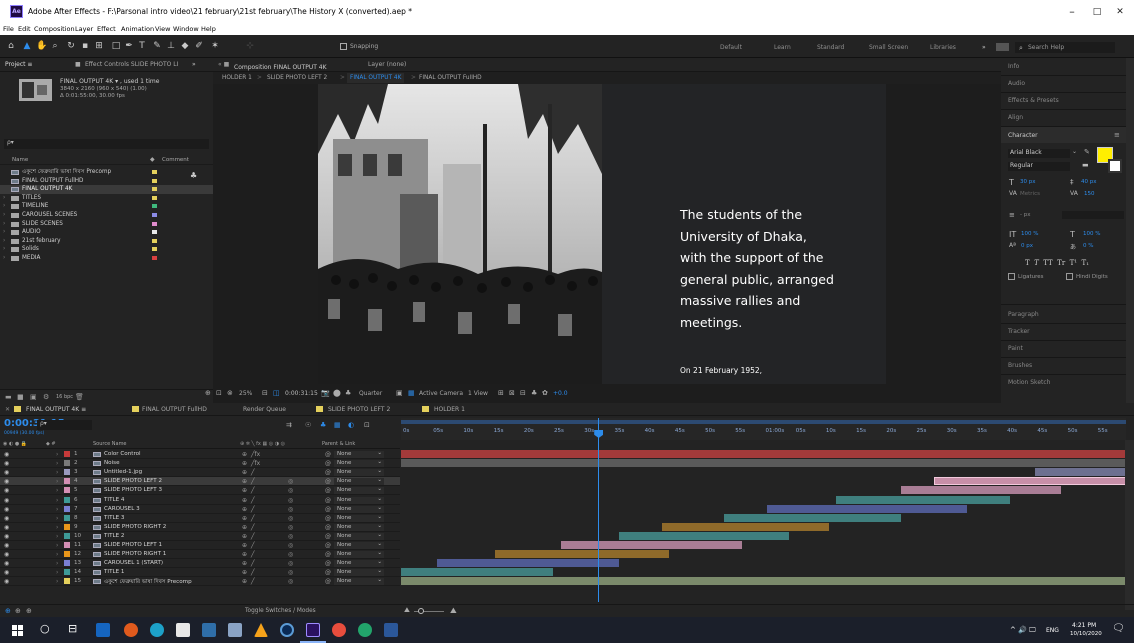 This screenshot has width=1134, height=643. What do you see at coordinates (731, 47) in the screenshot?
I see `workspace-default: Default` at bounding box center [731, 47].